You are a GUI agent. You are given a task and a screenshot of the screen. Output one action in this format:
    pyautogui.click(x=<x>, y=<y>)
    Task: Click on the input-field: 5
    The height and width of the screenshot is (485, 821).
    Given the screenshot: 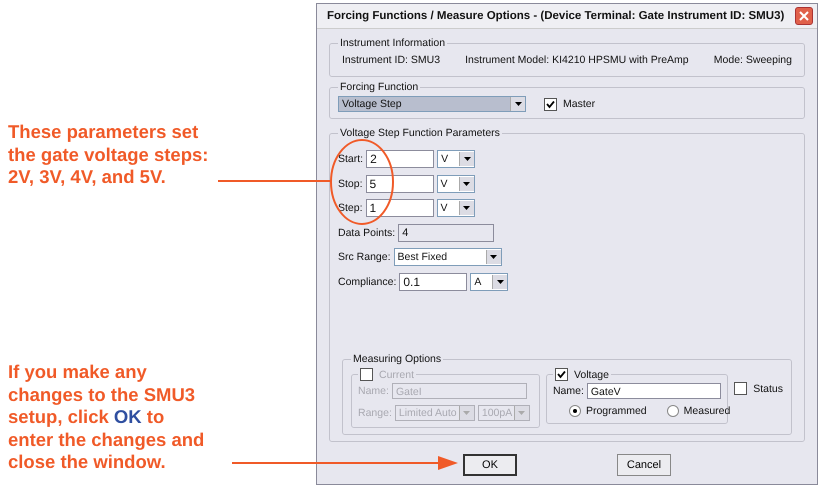 What is the action you would take?
    pyautogui.click(x=400, y=183)
    